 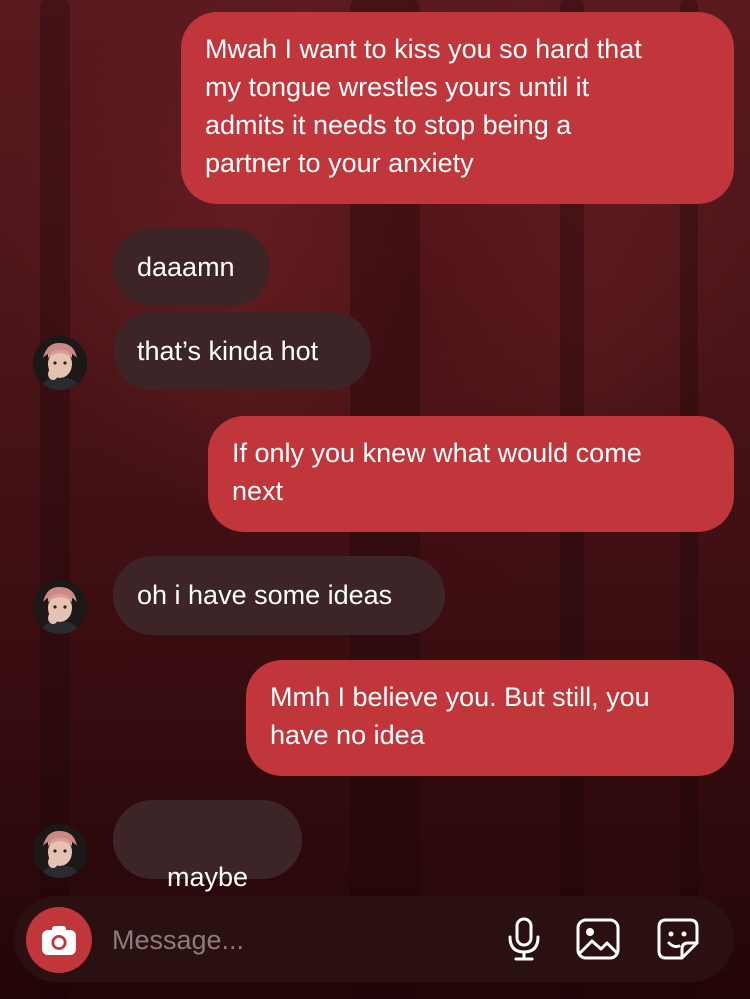 I want to click on gallery-icon, so click(x=598, y=939).